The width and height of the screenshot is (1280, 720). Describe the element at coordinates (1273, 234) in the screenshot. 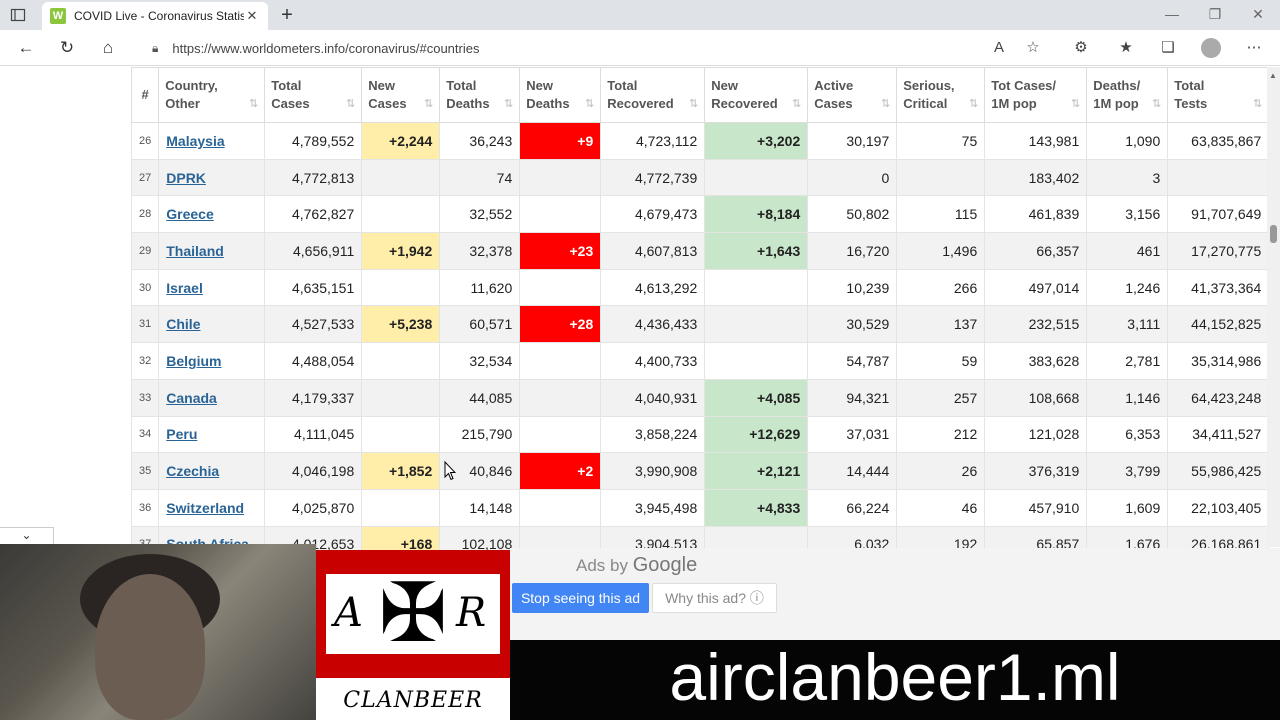

I see `scrollbar-thumb` at that location.